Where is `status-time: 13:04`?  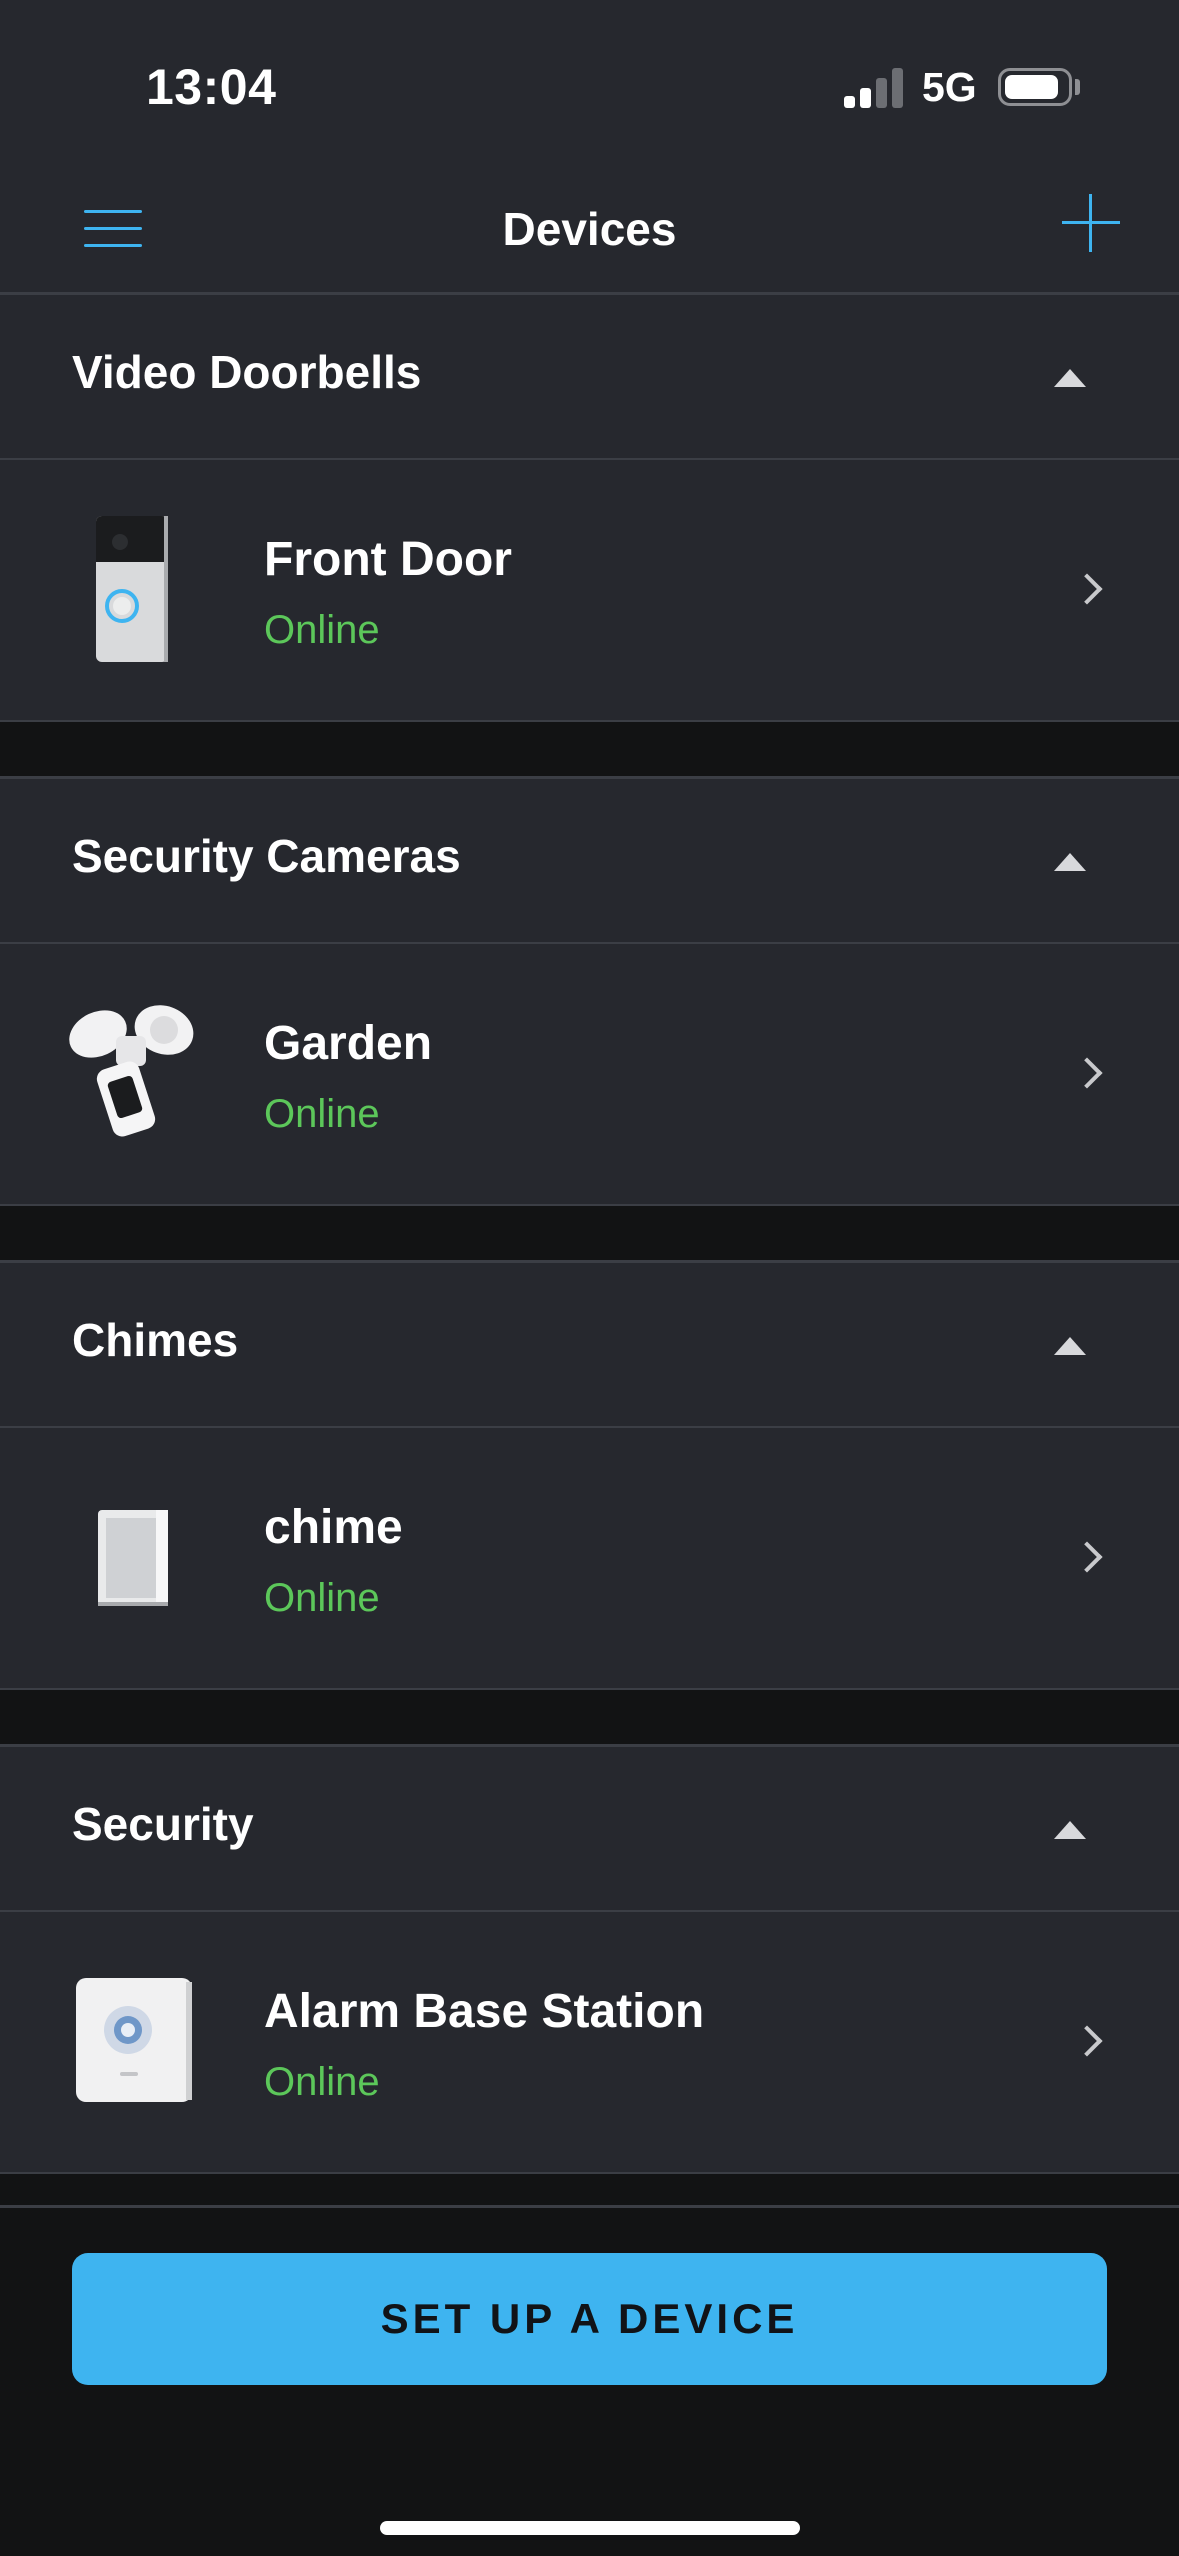 status-time: 13:04 is located at coordinates (211, 87).